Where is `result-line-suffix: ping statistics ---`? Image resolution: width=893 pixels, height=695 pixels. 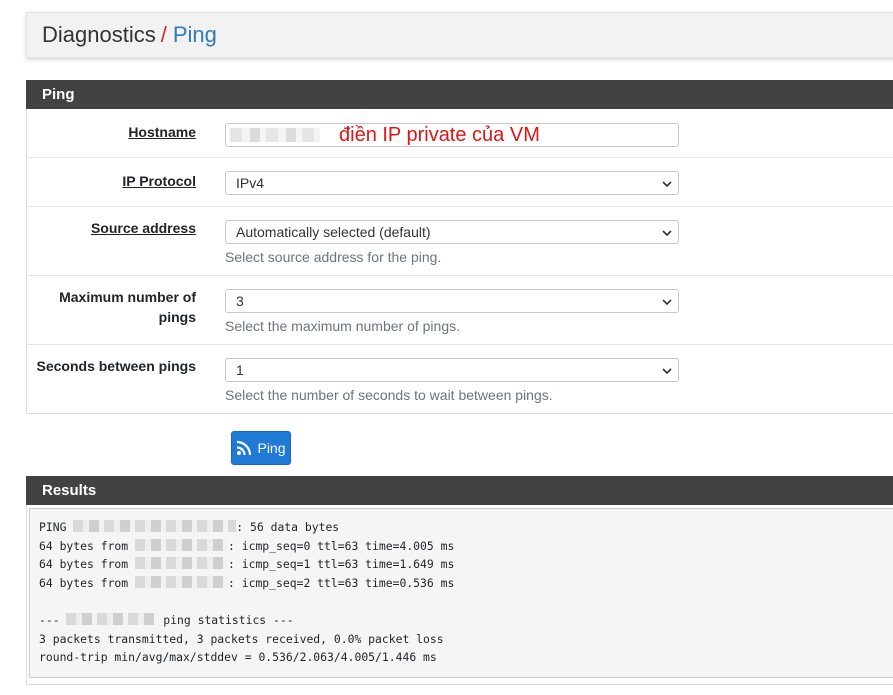 result-line-suffix: ping statistics --- is located at coordinates (225, 619).